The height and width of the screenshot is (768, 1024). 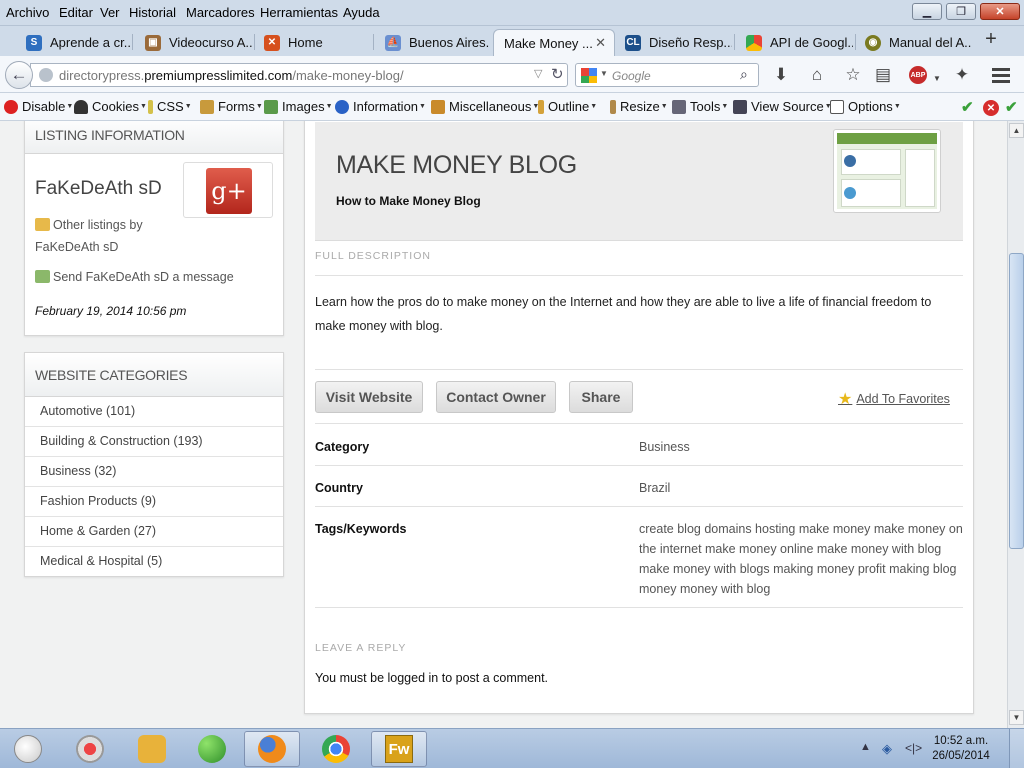 I want to click on cl-icon: CL, so click(x=633, y=42).